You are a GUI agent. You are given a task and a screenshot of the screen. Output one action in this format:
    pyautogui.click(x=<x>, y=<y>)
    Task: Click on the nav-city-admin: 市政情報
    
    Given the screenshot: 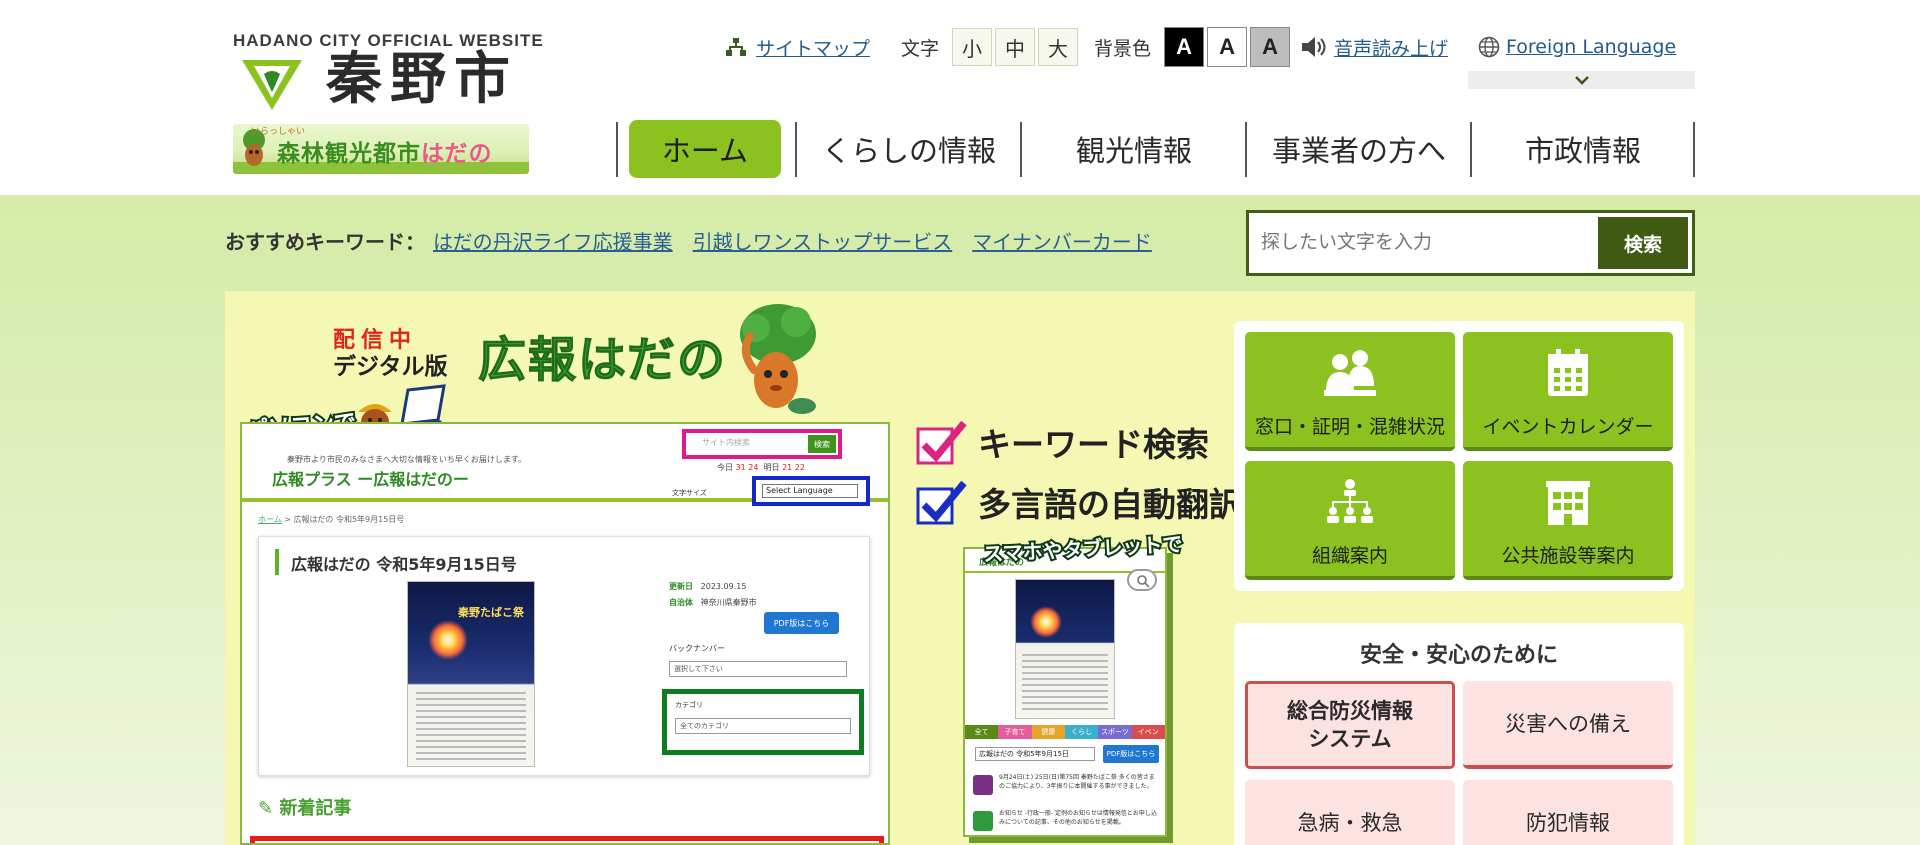 What is the action you would take?
    pyautogui.click(x=1583, y=149)
    